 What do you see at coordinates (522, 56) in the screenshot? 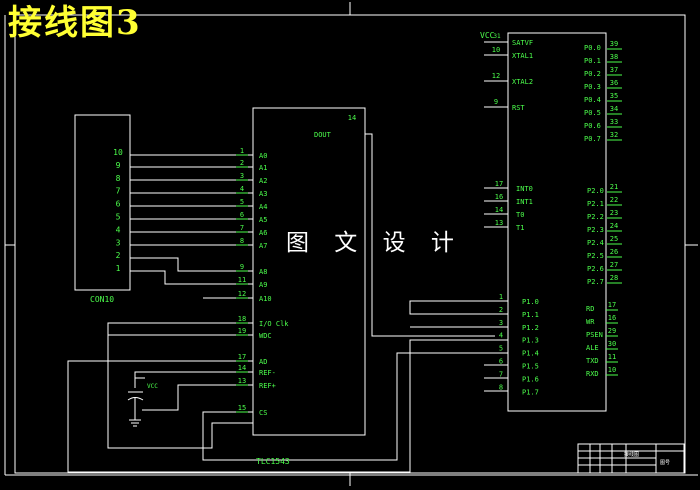
I see `mcu-pin-label-xtal1: XTAL1` at bounding box center [522, 56].